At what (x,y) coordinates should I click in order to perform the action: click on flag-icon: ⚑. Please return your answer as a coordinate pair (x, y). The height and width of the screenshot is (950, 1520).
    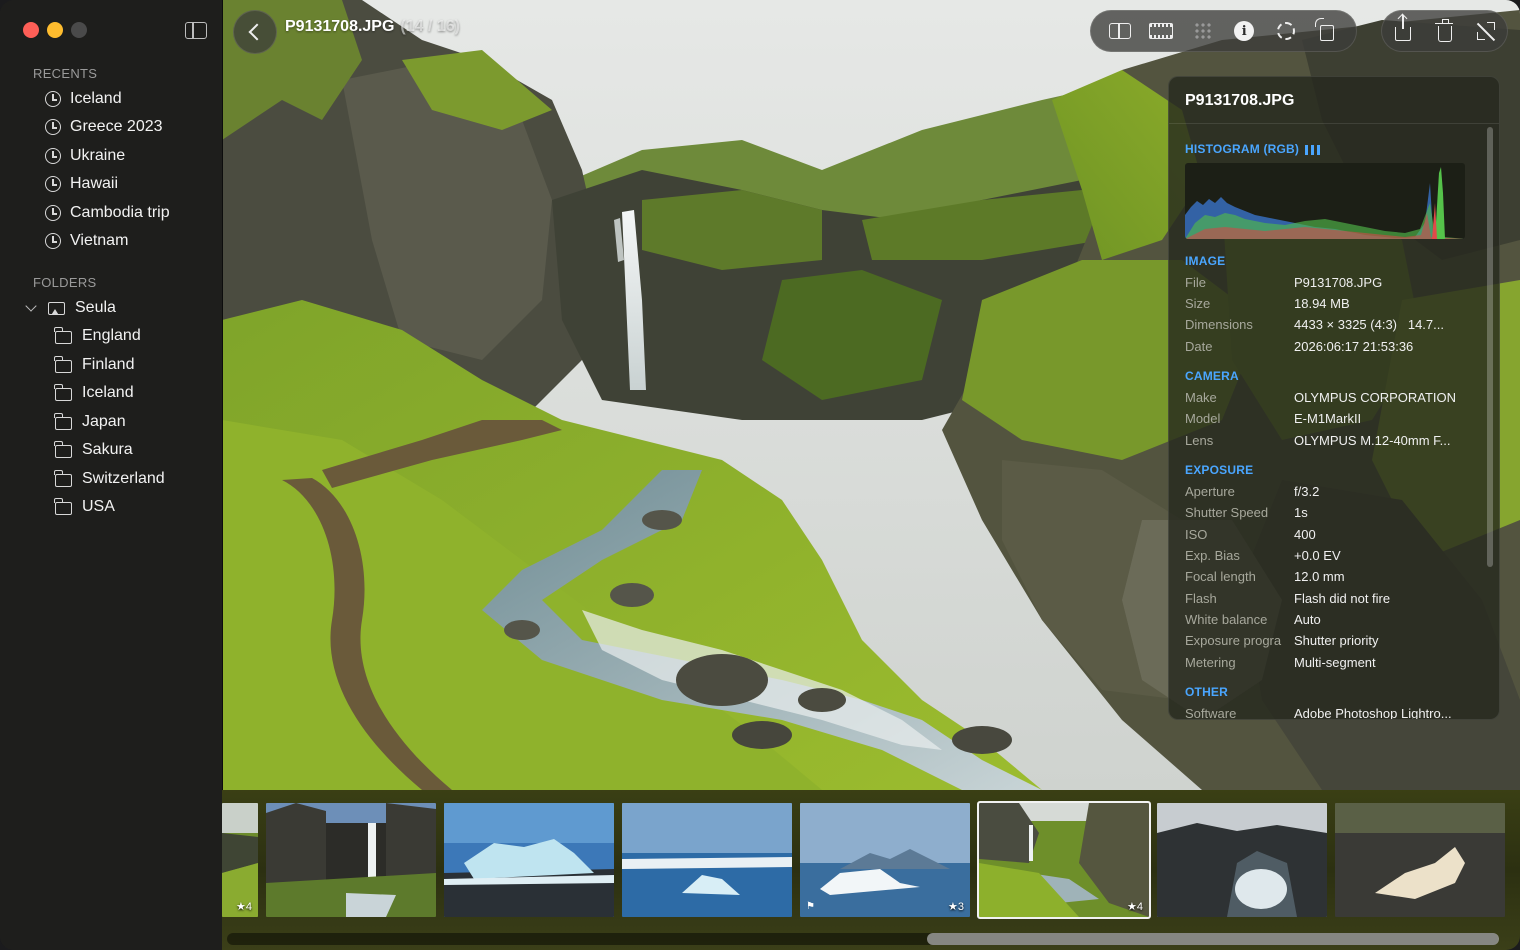
    Looking at the image, I should click on (810, 906).